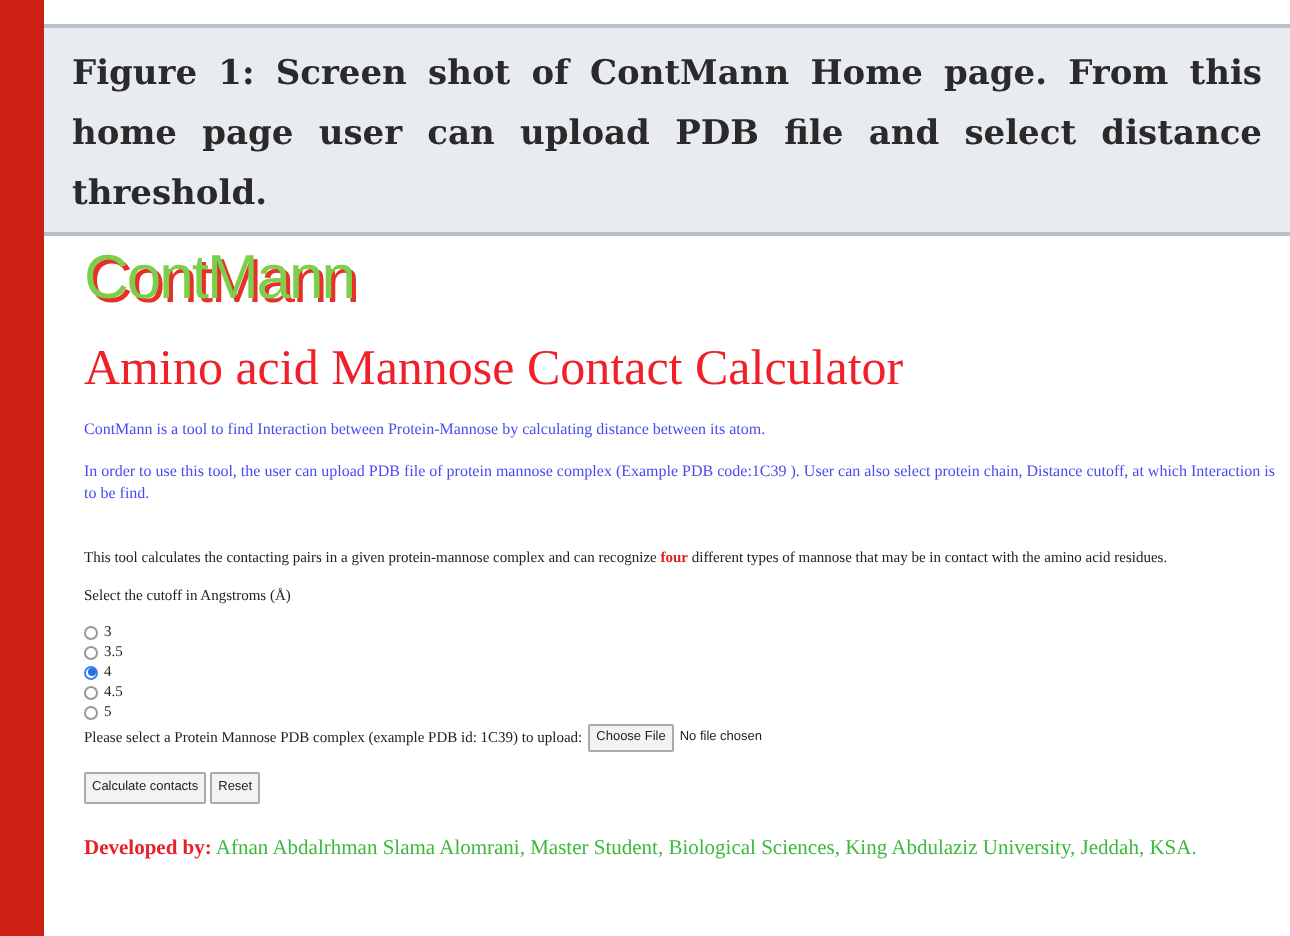 This screenshot has width=1290, height=936. What do you see at coordinates (495, 370) in the screenshot?
I see `page-title: Amino acid Mannose Contact Calculator` at bounding box center [495, 370].